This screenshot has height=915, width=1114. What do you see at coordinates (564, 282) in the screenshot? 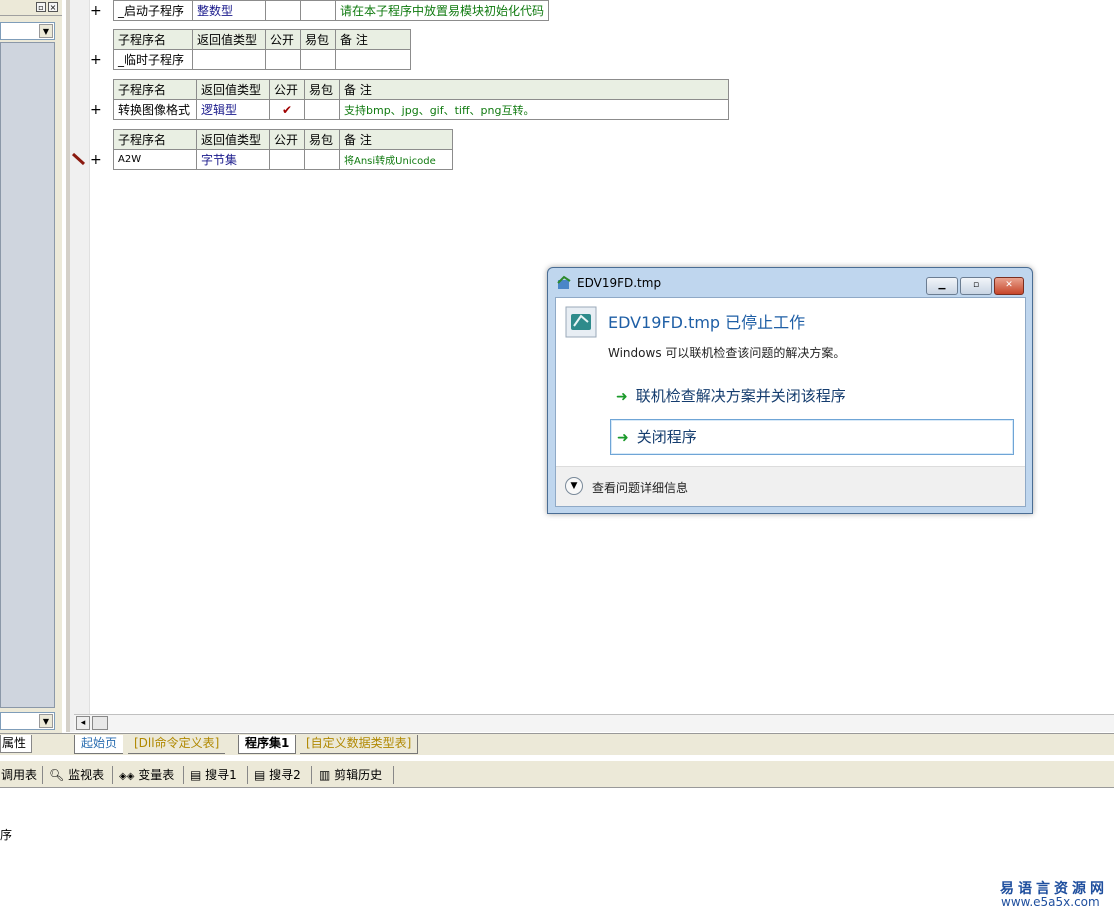
I see `app-icon` at bounding box center [564, 282].